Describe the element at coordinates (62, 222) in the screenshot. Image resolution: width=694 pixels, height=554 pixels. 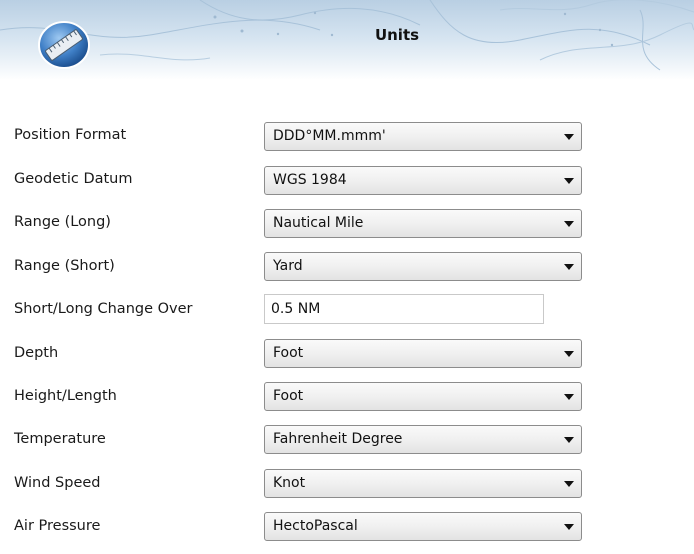
I see `range-long-label: Range (Long)` at that location.